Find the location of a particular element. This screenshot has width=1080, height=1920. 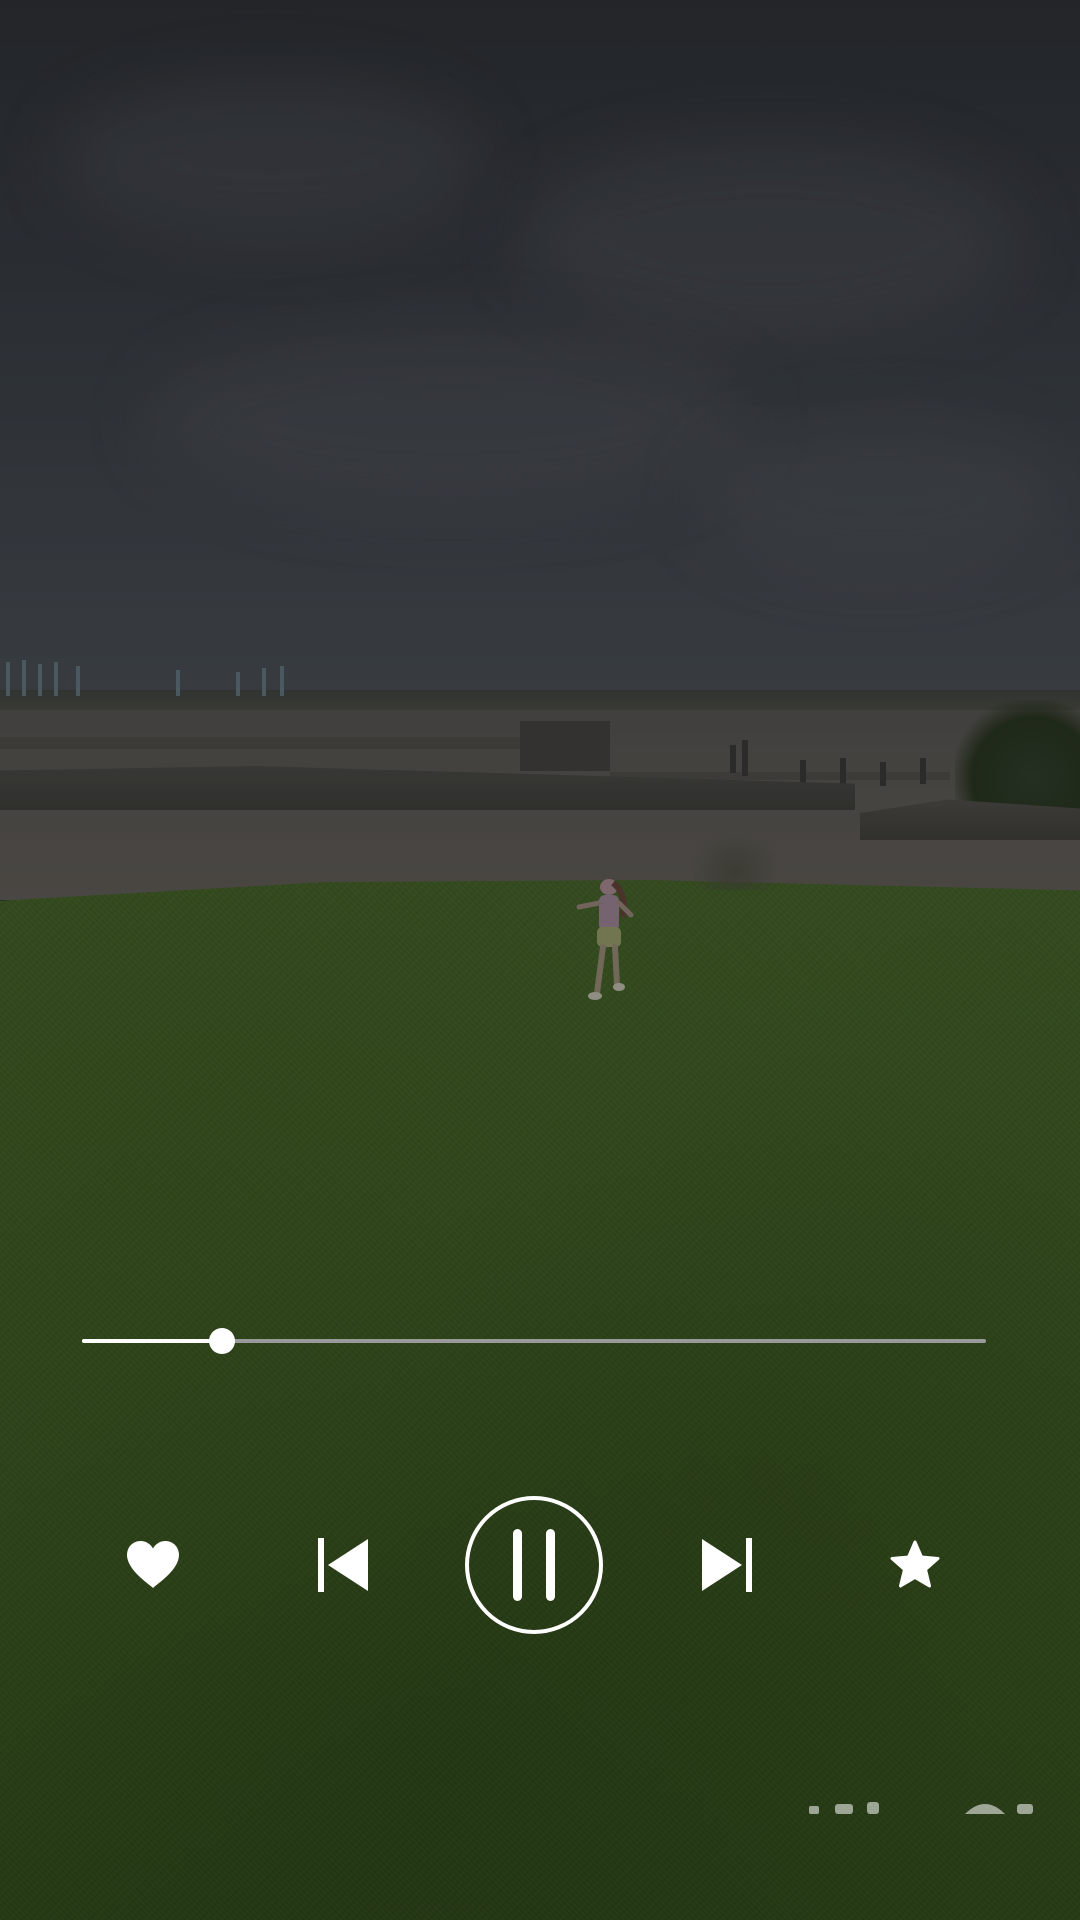

playback-controls is located at coordinates (540, 1565).